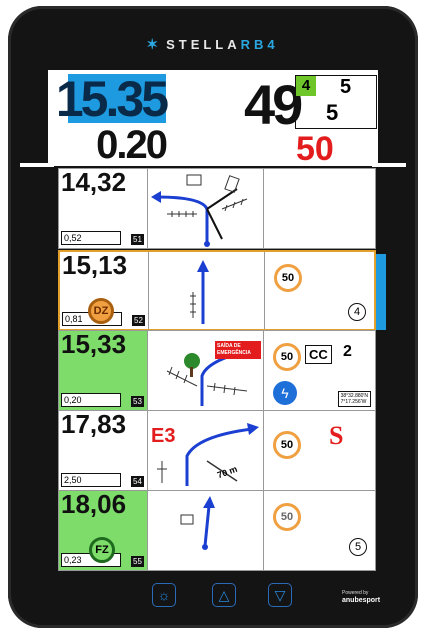 The image size is (425, 631). I want to click on notes-cell: 50 S, so click(319, 450).